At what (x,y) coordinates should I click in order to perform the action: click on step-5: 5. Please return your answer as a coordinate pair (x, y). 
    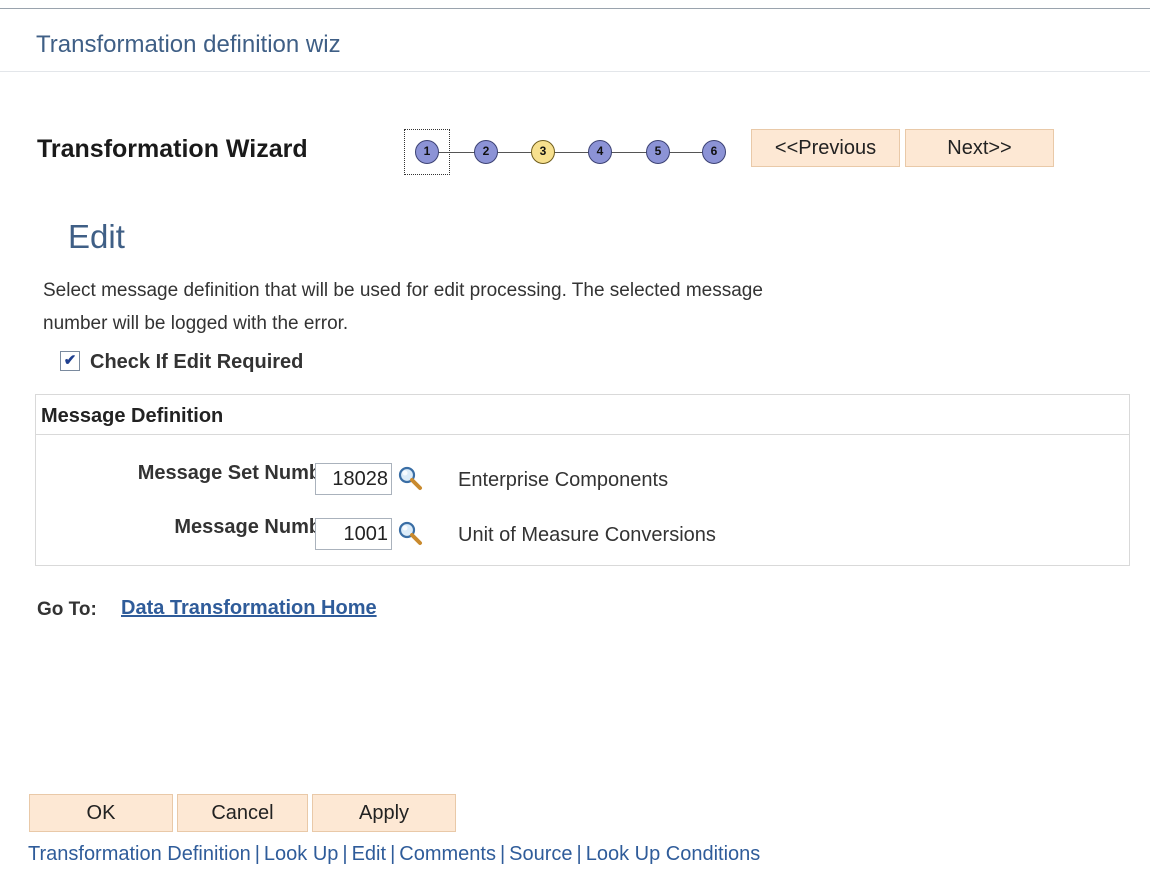
    Looking at the image, I should click on (658, 152).